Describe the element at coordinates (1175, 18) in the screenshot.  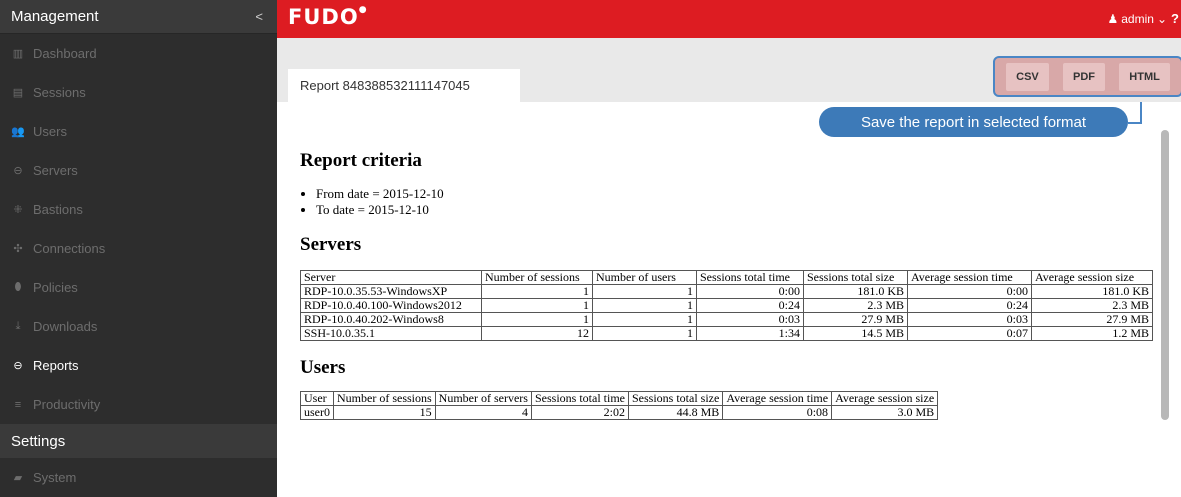
I see `help-icon: ?` at that location.